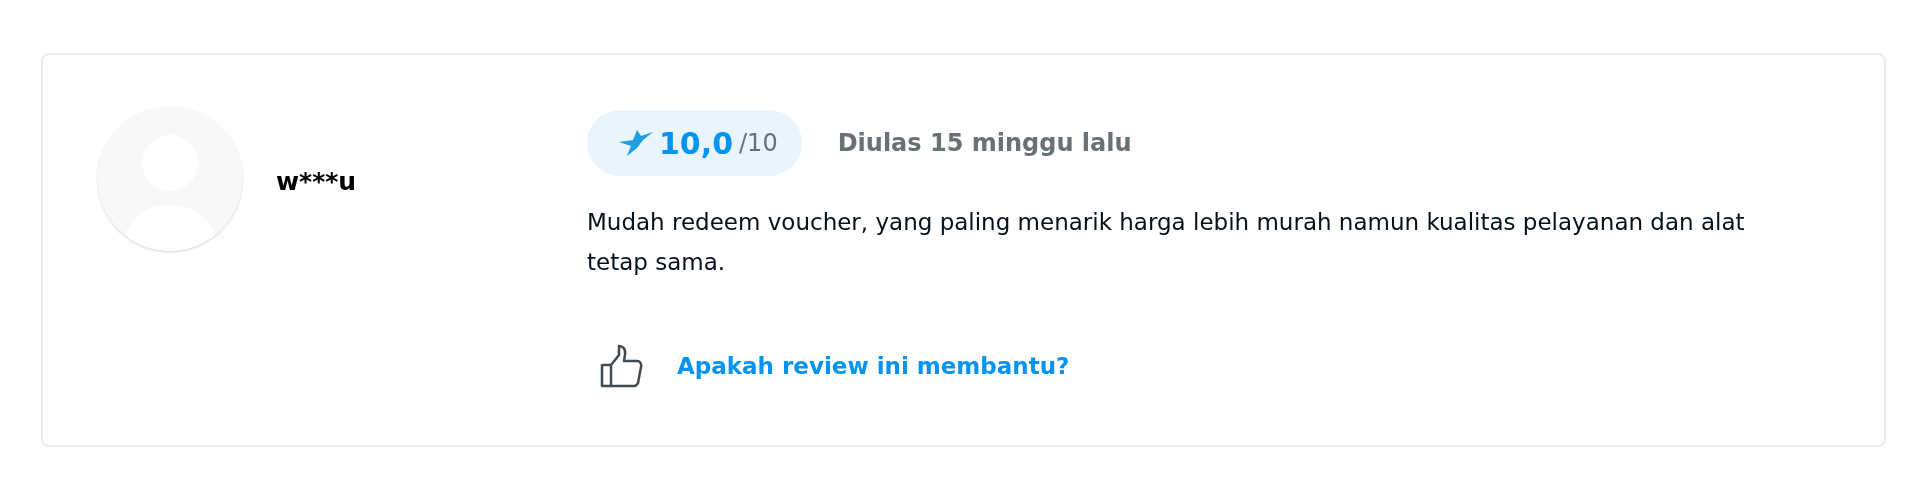 This screenshot has height=500, width=1920. What do you see at coordinates (696, 143) in the screenshot?
I see `rating-score: 10,0` at bounding box center [696, 143].